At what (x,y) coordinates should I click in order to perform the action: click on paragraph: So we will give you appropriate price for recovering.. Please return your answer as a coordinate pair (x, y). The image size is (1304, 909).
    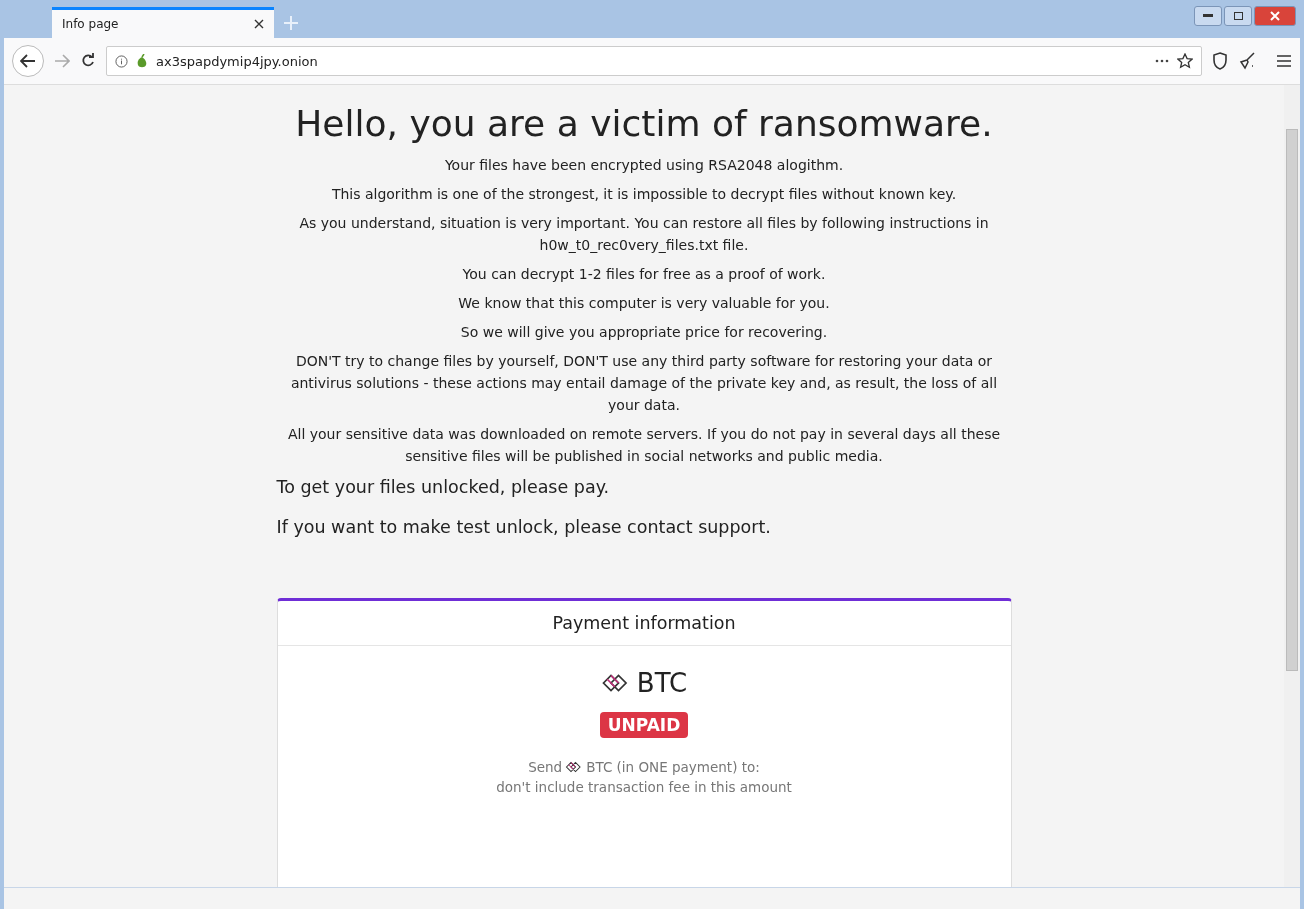
    Looking at the image, I should click on (644, 332).